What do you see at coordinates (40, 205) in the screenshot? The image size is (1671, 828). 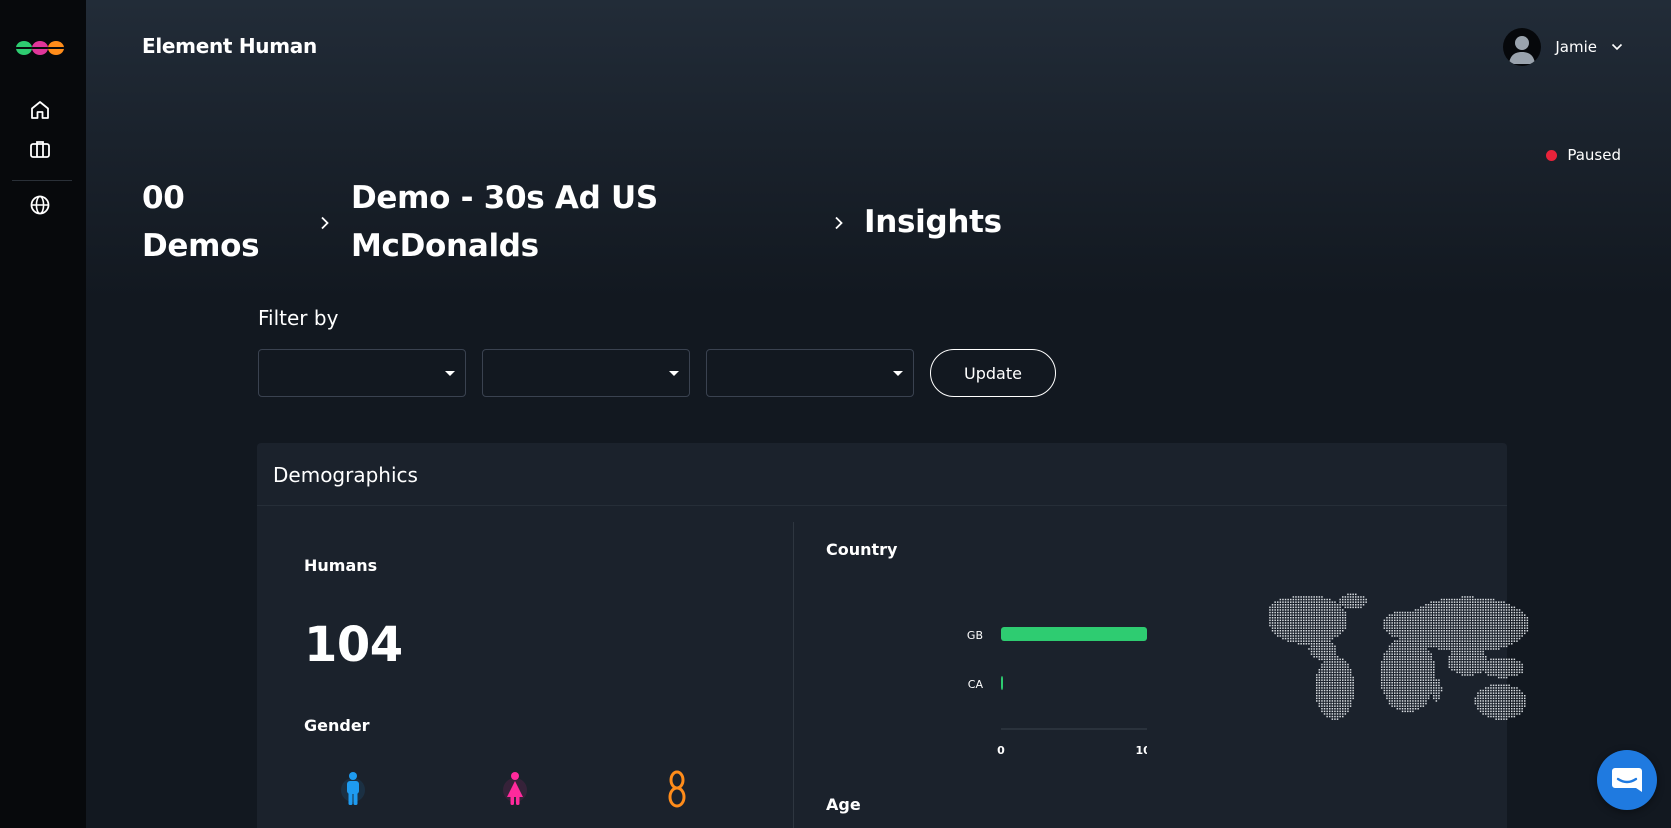 I see `globe-icon` at bounding box center [40, 205].